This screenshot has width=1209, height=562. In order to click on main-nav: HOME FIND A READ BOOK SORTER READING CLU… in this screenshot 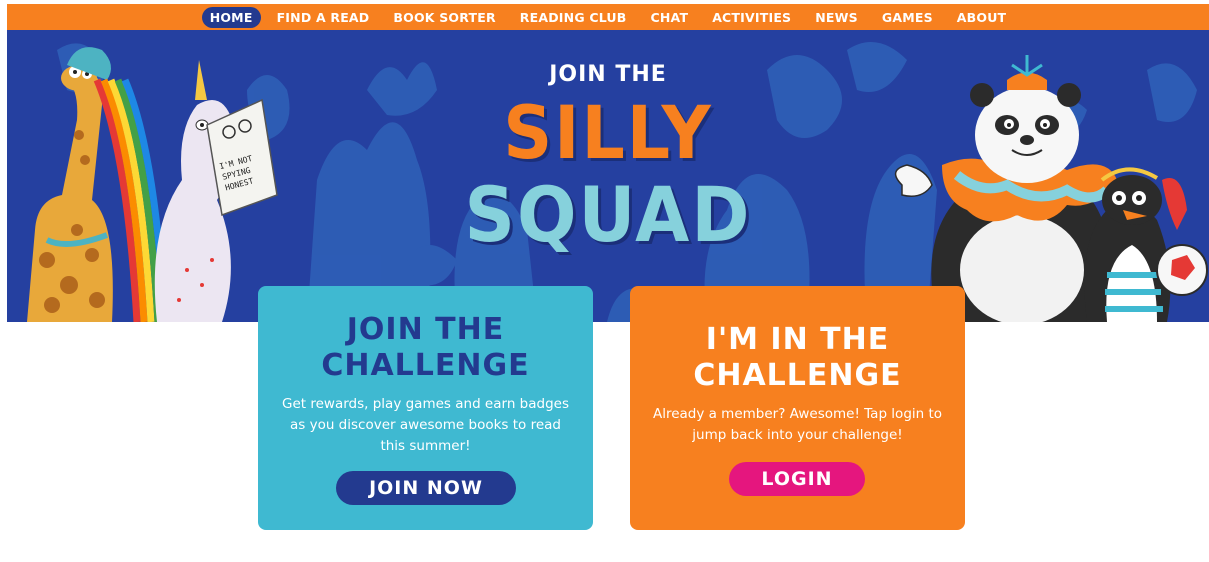, I will do `click(608, 17)`.